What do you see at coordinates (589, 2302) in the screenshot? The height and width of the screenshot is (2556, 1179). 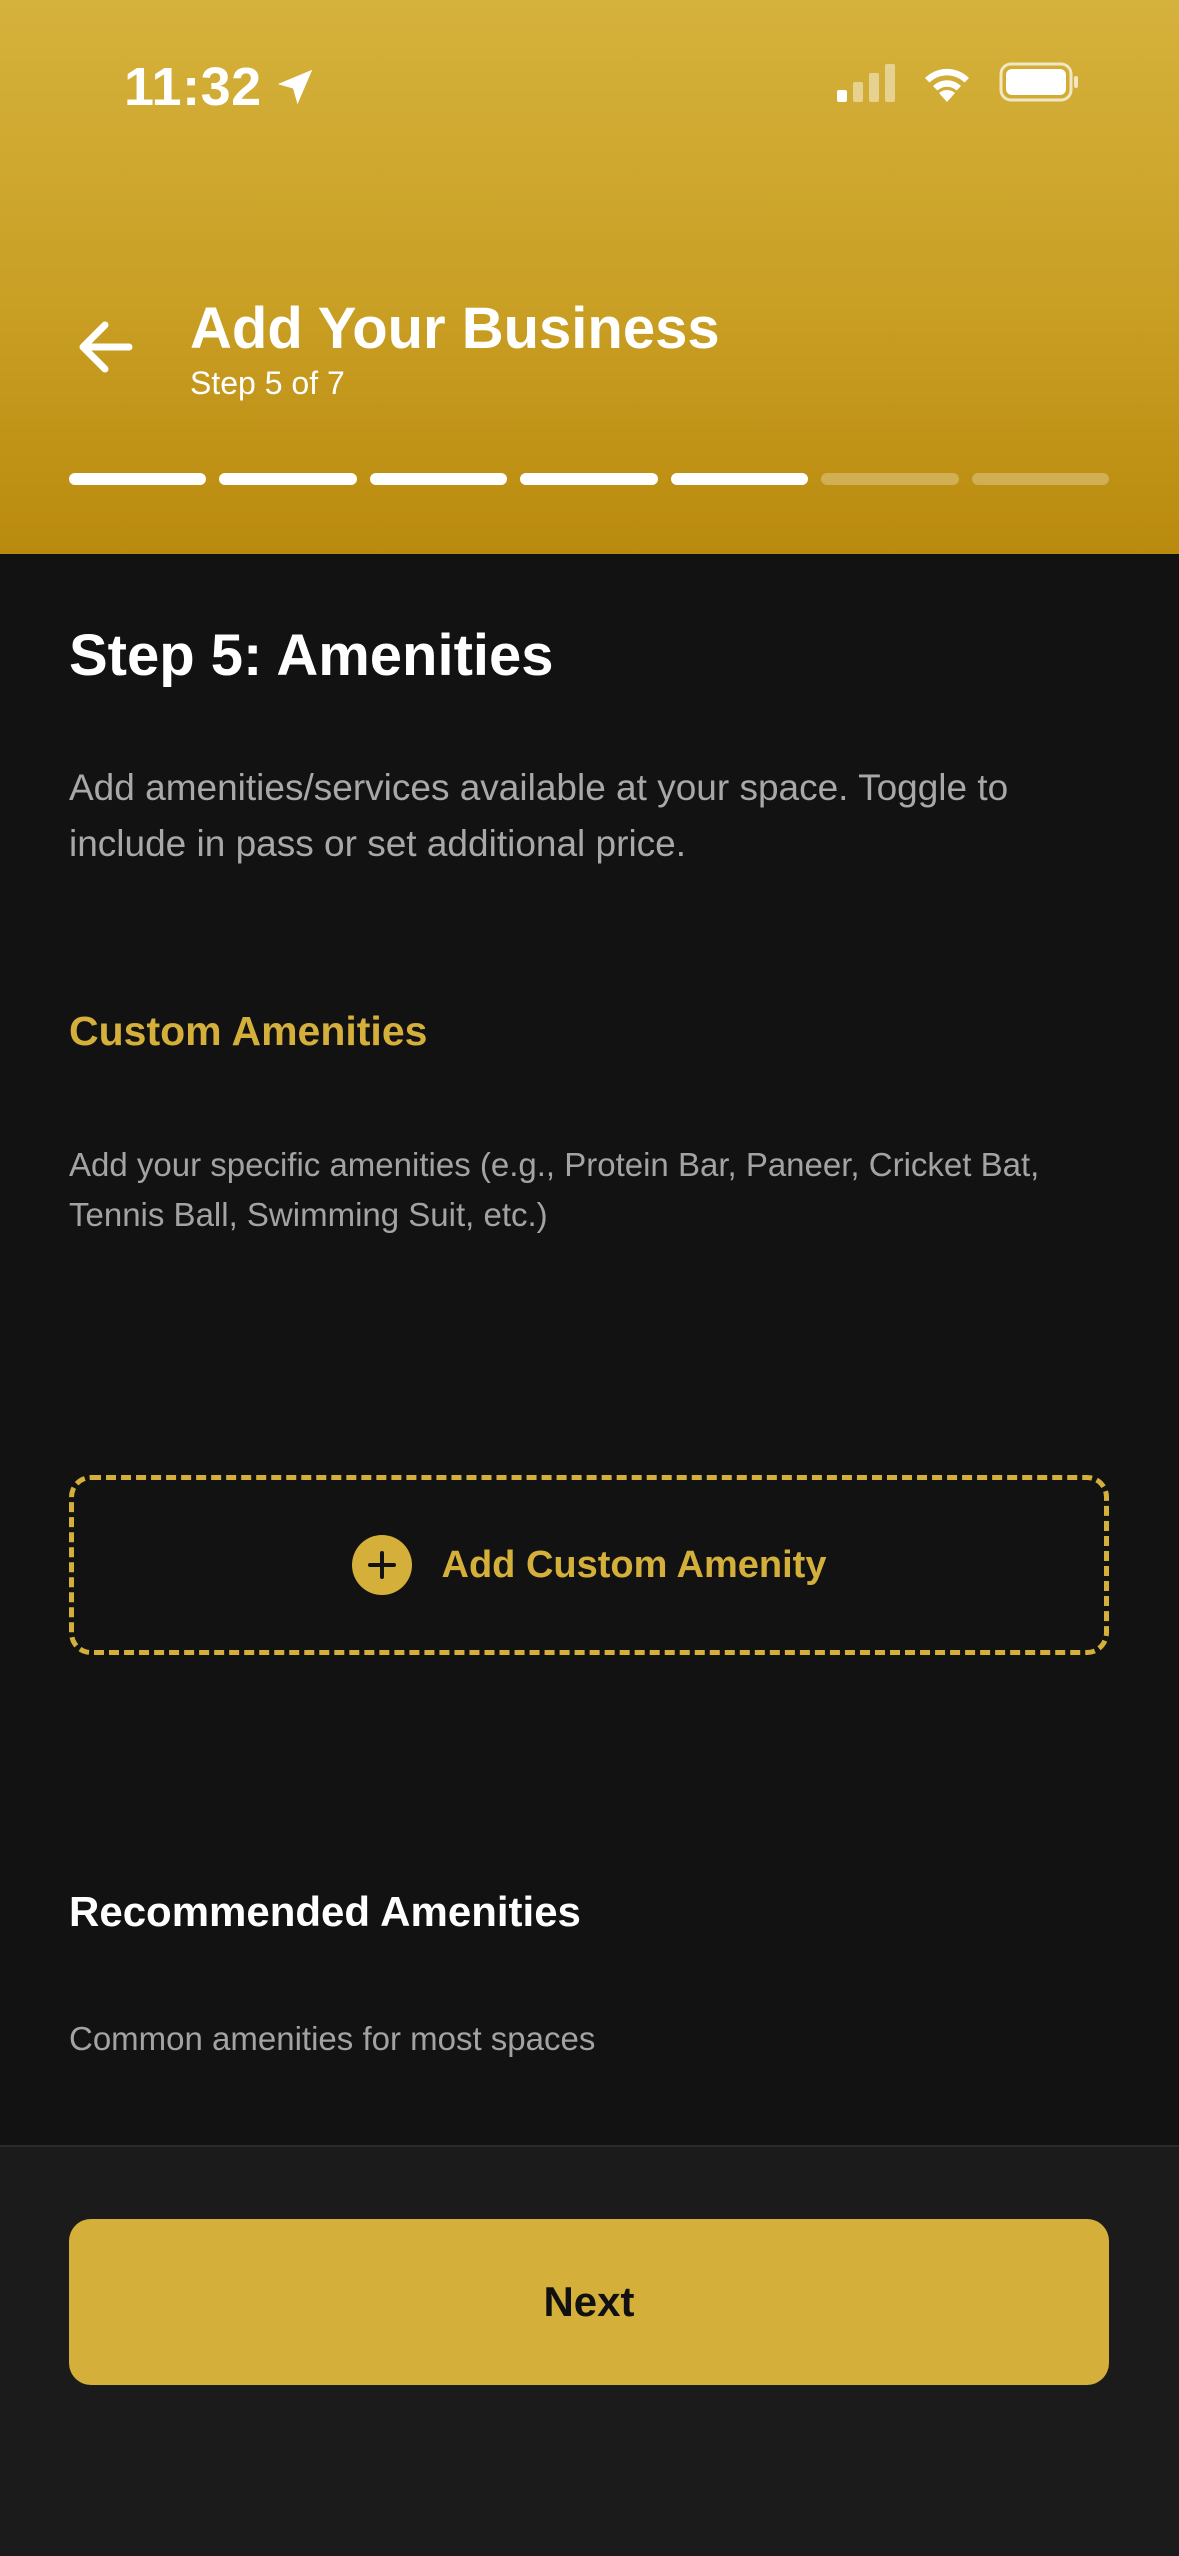 I see `next-button: Next` at bounding box center [589, 2302].